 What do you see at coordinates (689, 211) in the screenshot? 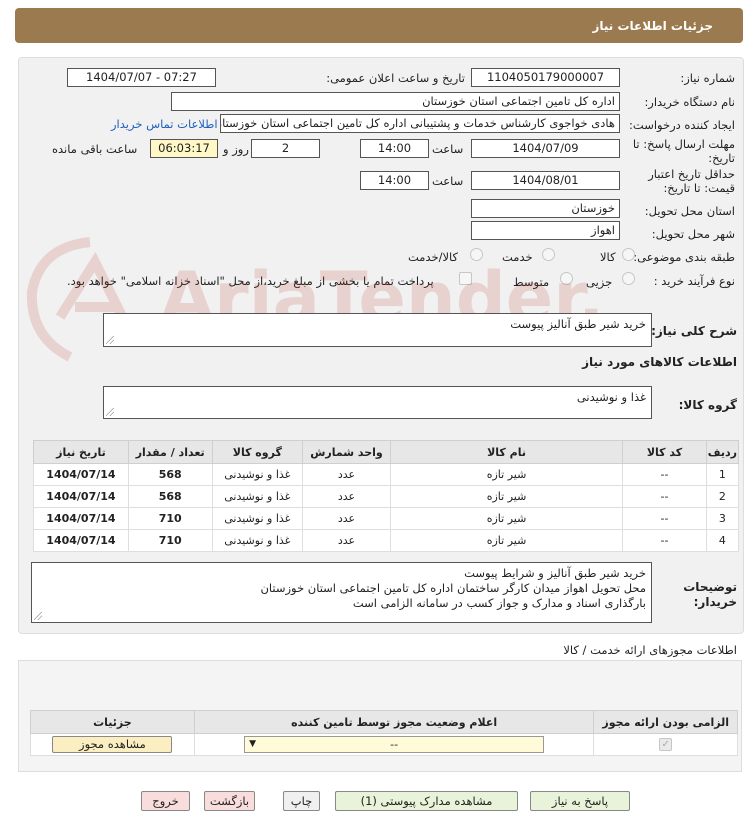
I see `province-label: استان محل تحویل:` at bounding box center [689, 211].